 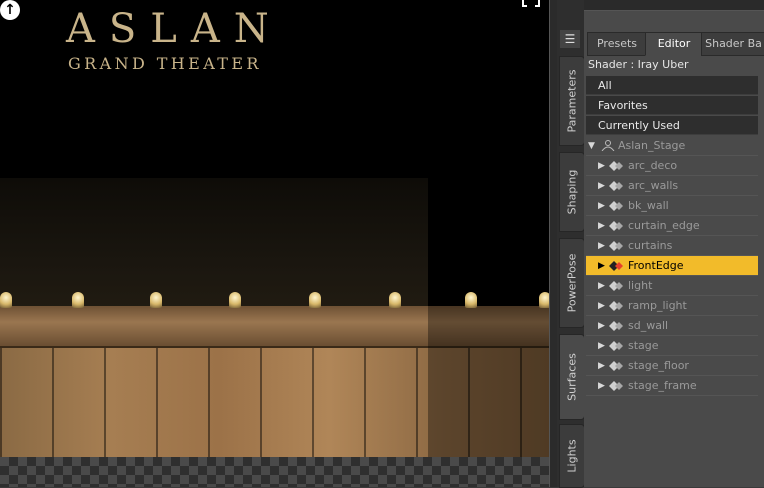 I want to click on panel-tabs: Presets Editor Shader Ba, so click(x=674, y=44).